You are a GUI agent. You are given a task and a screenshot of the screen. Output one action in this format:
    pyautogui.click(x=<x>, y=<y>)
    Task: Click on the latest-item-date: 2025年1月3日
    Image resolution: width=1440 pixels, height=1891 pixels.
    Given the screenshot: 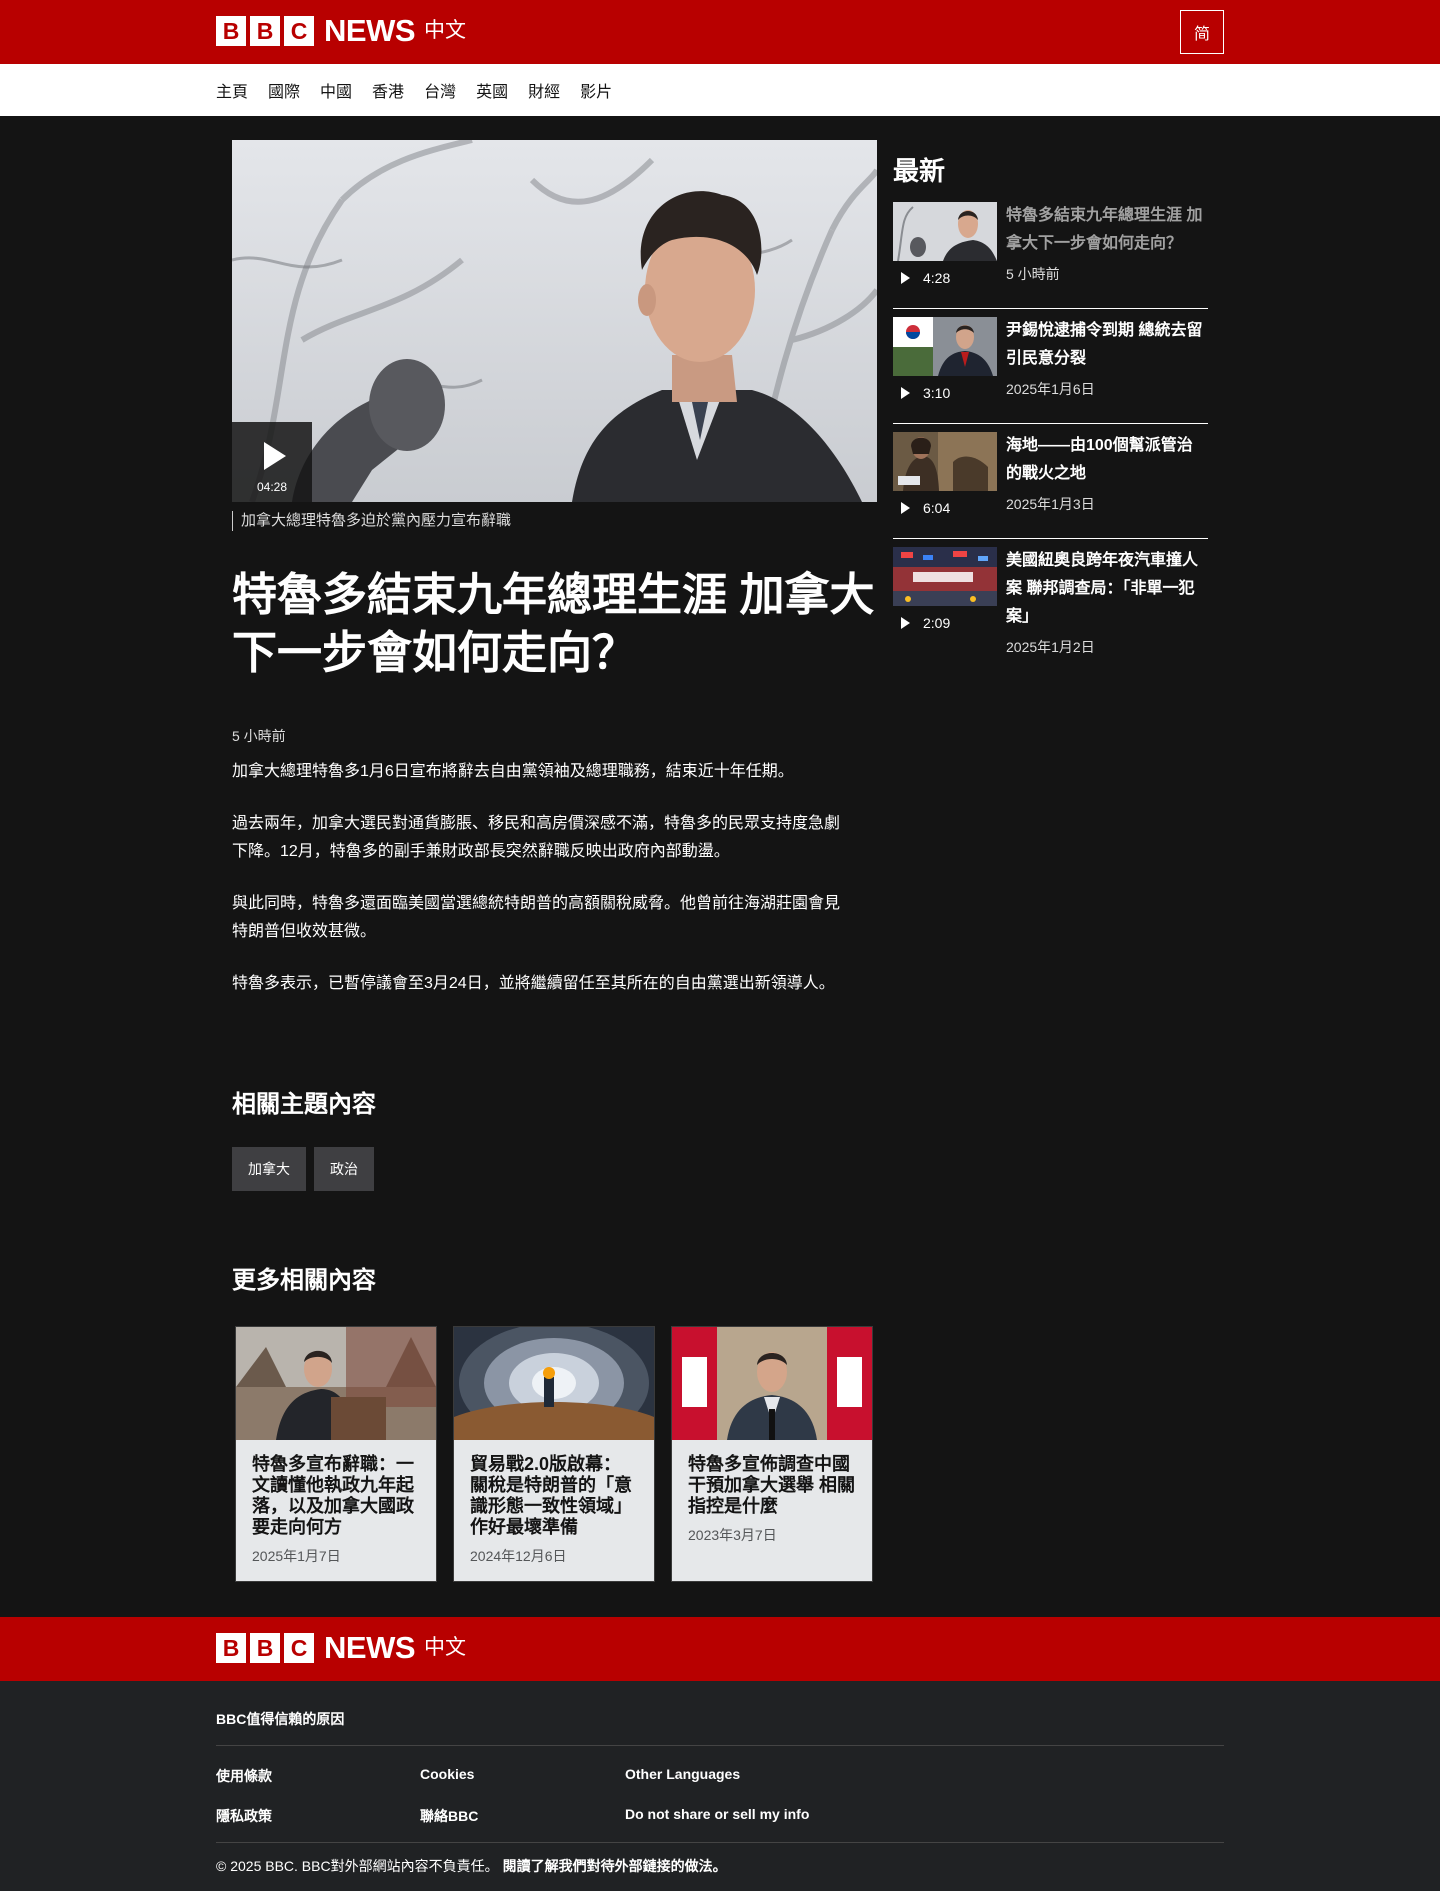 What is the action you would take?
    pyautogui.click(x=1050, y=504)
    